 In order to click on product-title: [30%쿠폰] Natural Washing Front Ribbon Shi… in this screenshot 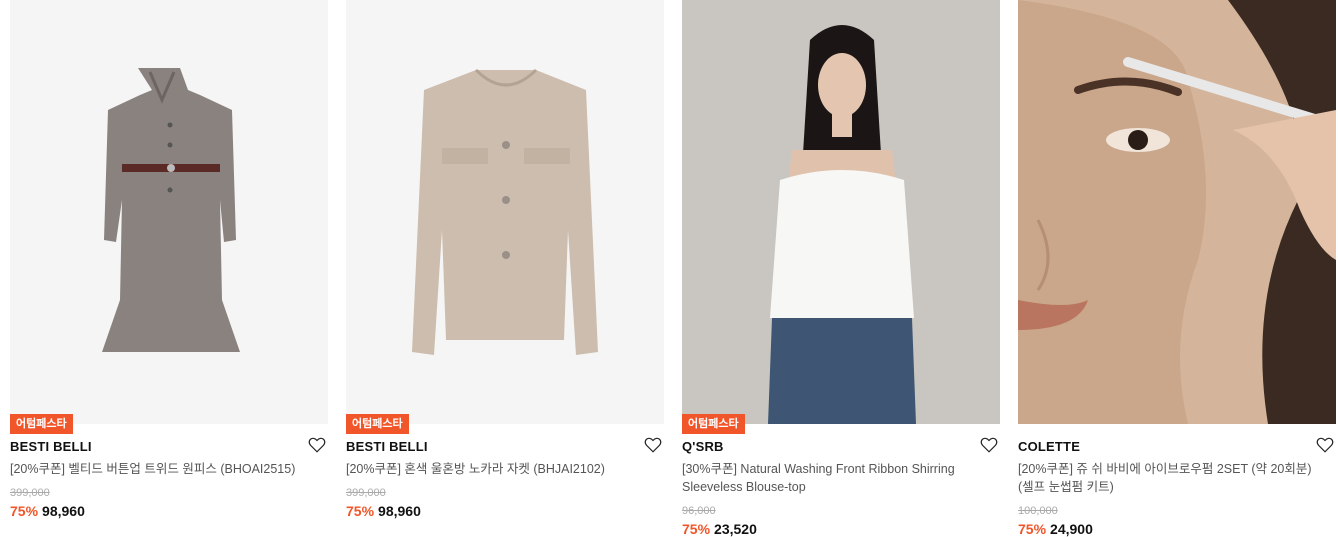, I will do `click(835, 478)`.